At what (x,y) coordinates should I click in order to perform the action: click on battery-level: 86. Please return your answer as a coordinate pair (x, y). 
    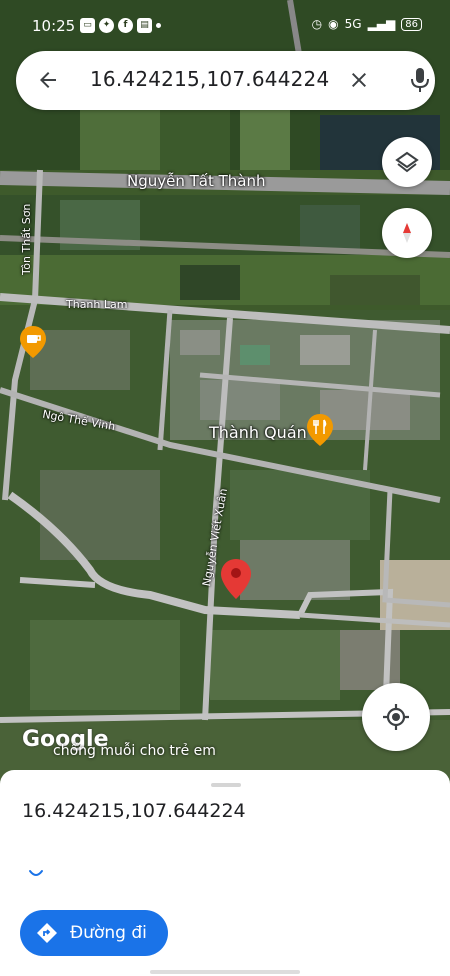
    Looking at the image, I should click on (411, 24).